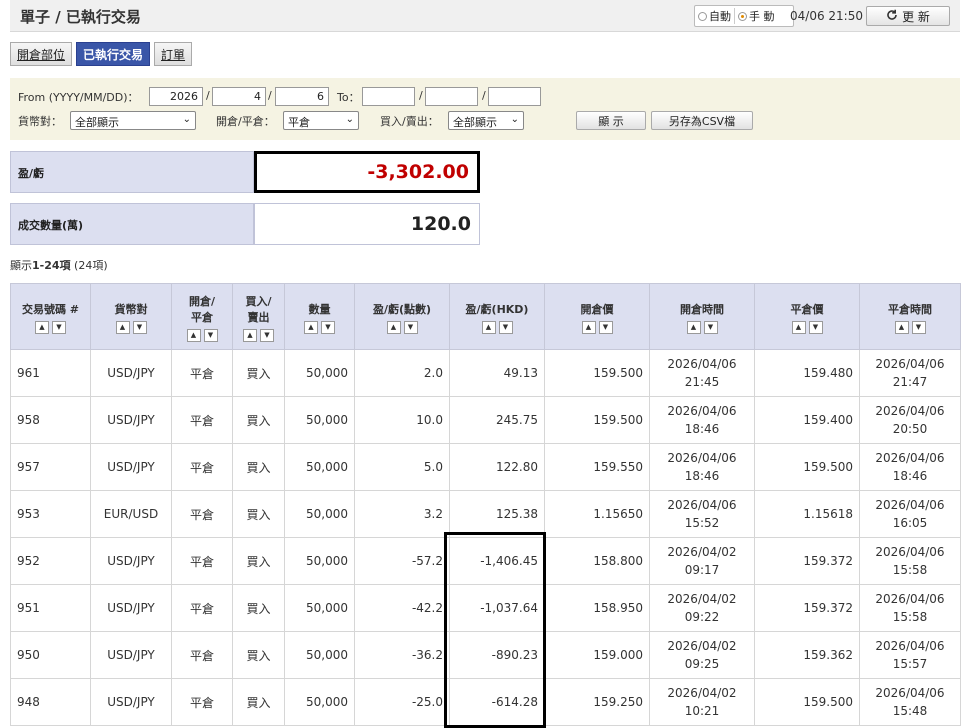 The width and height of the screenshot is (972, 728). What do you see at coordinates (702, 382) in the screenshot?
I see `open-time: 21:45` at bounding box center [702, 382].